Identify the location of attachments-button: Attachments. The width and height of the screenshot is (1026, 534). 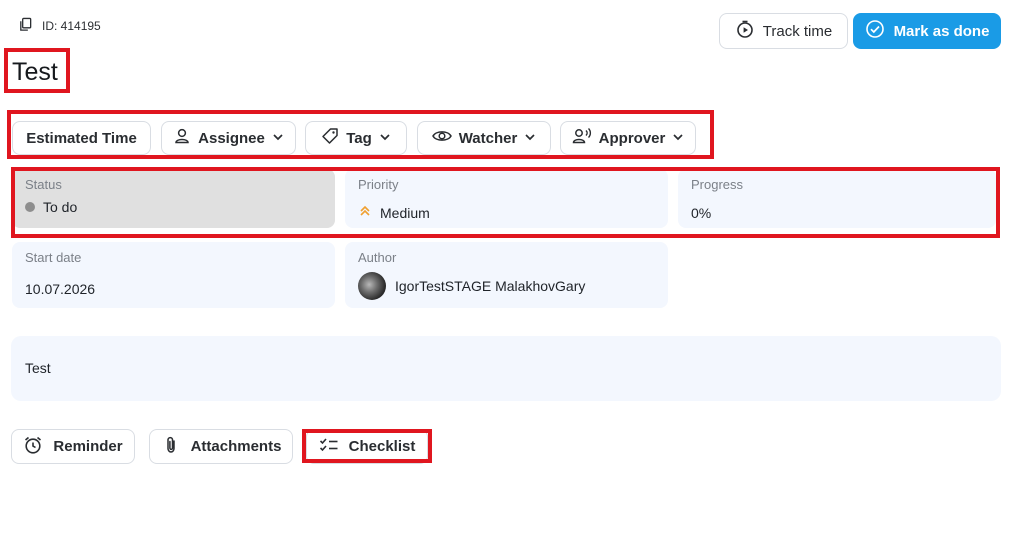
(221, 446).